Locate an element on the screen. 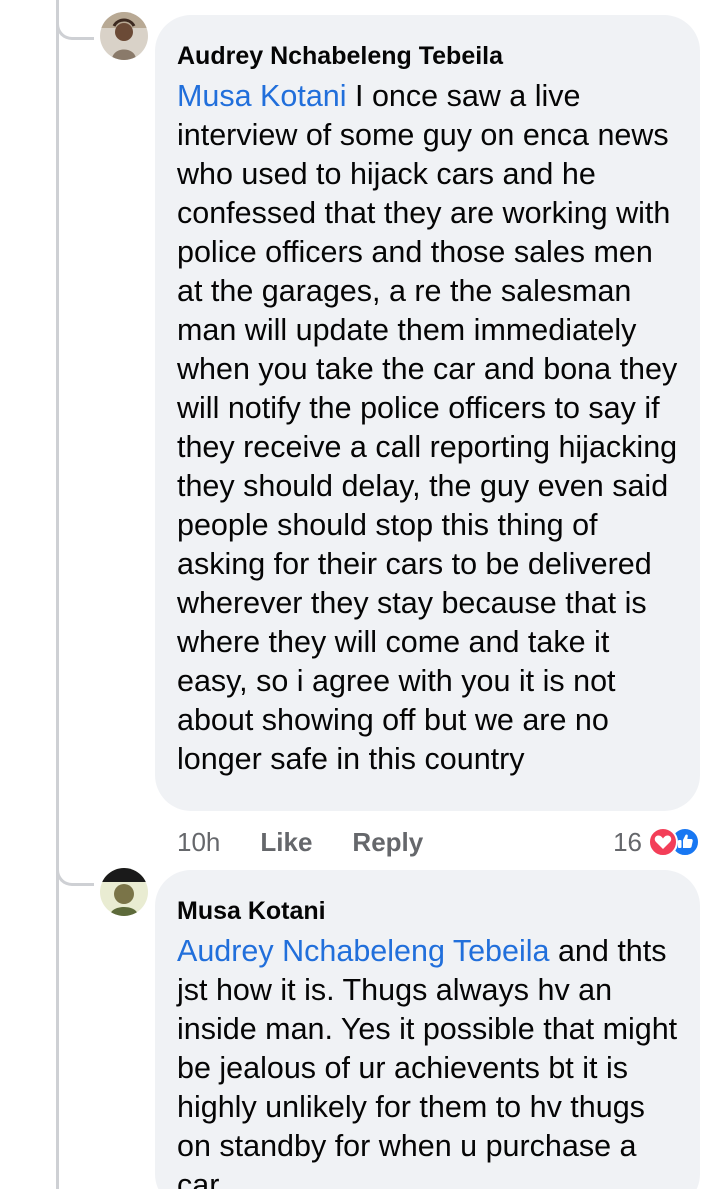  avatar-audrey is located at coordinates (124, 36).